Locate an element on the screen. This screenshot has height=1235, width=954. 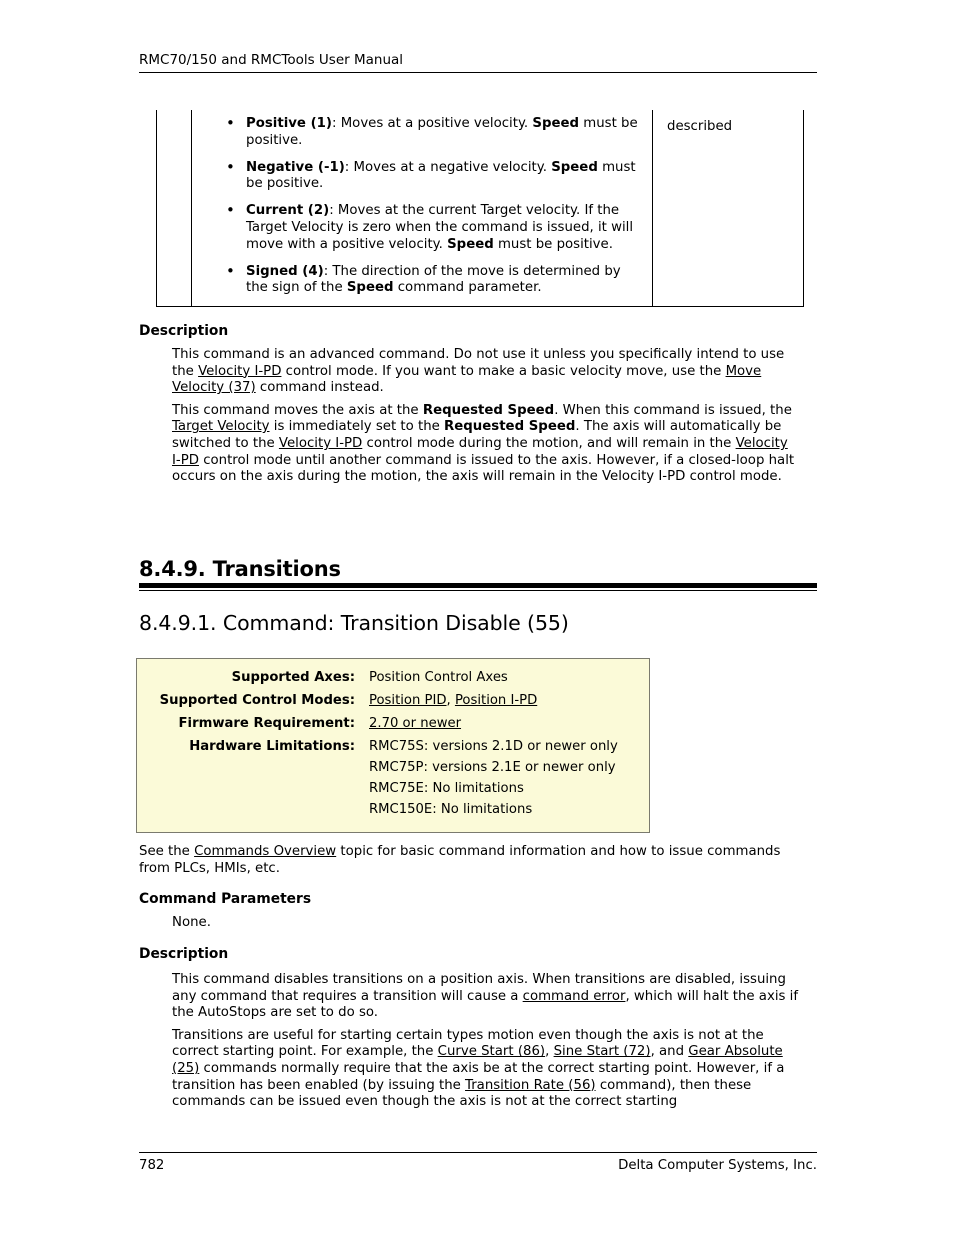
info-value: Position Control Axes is located at coordinates (504, 677).